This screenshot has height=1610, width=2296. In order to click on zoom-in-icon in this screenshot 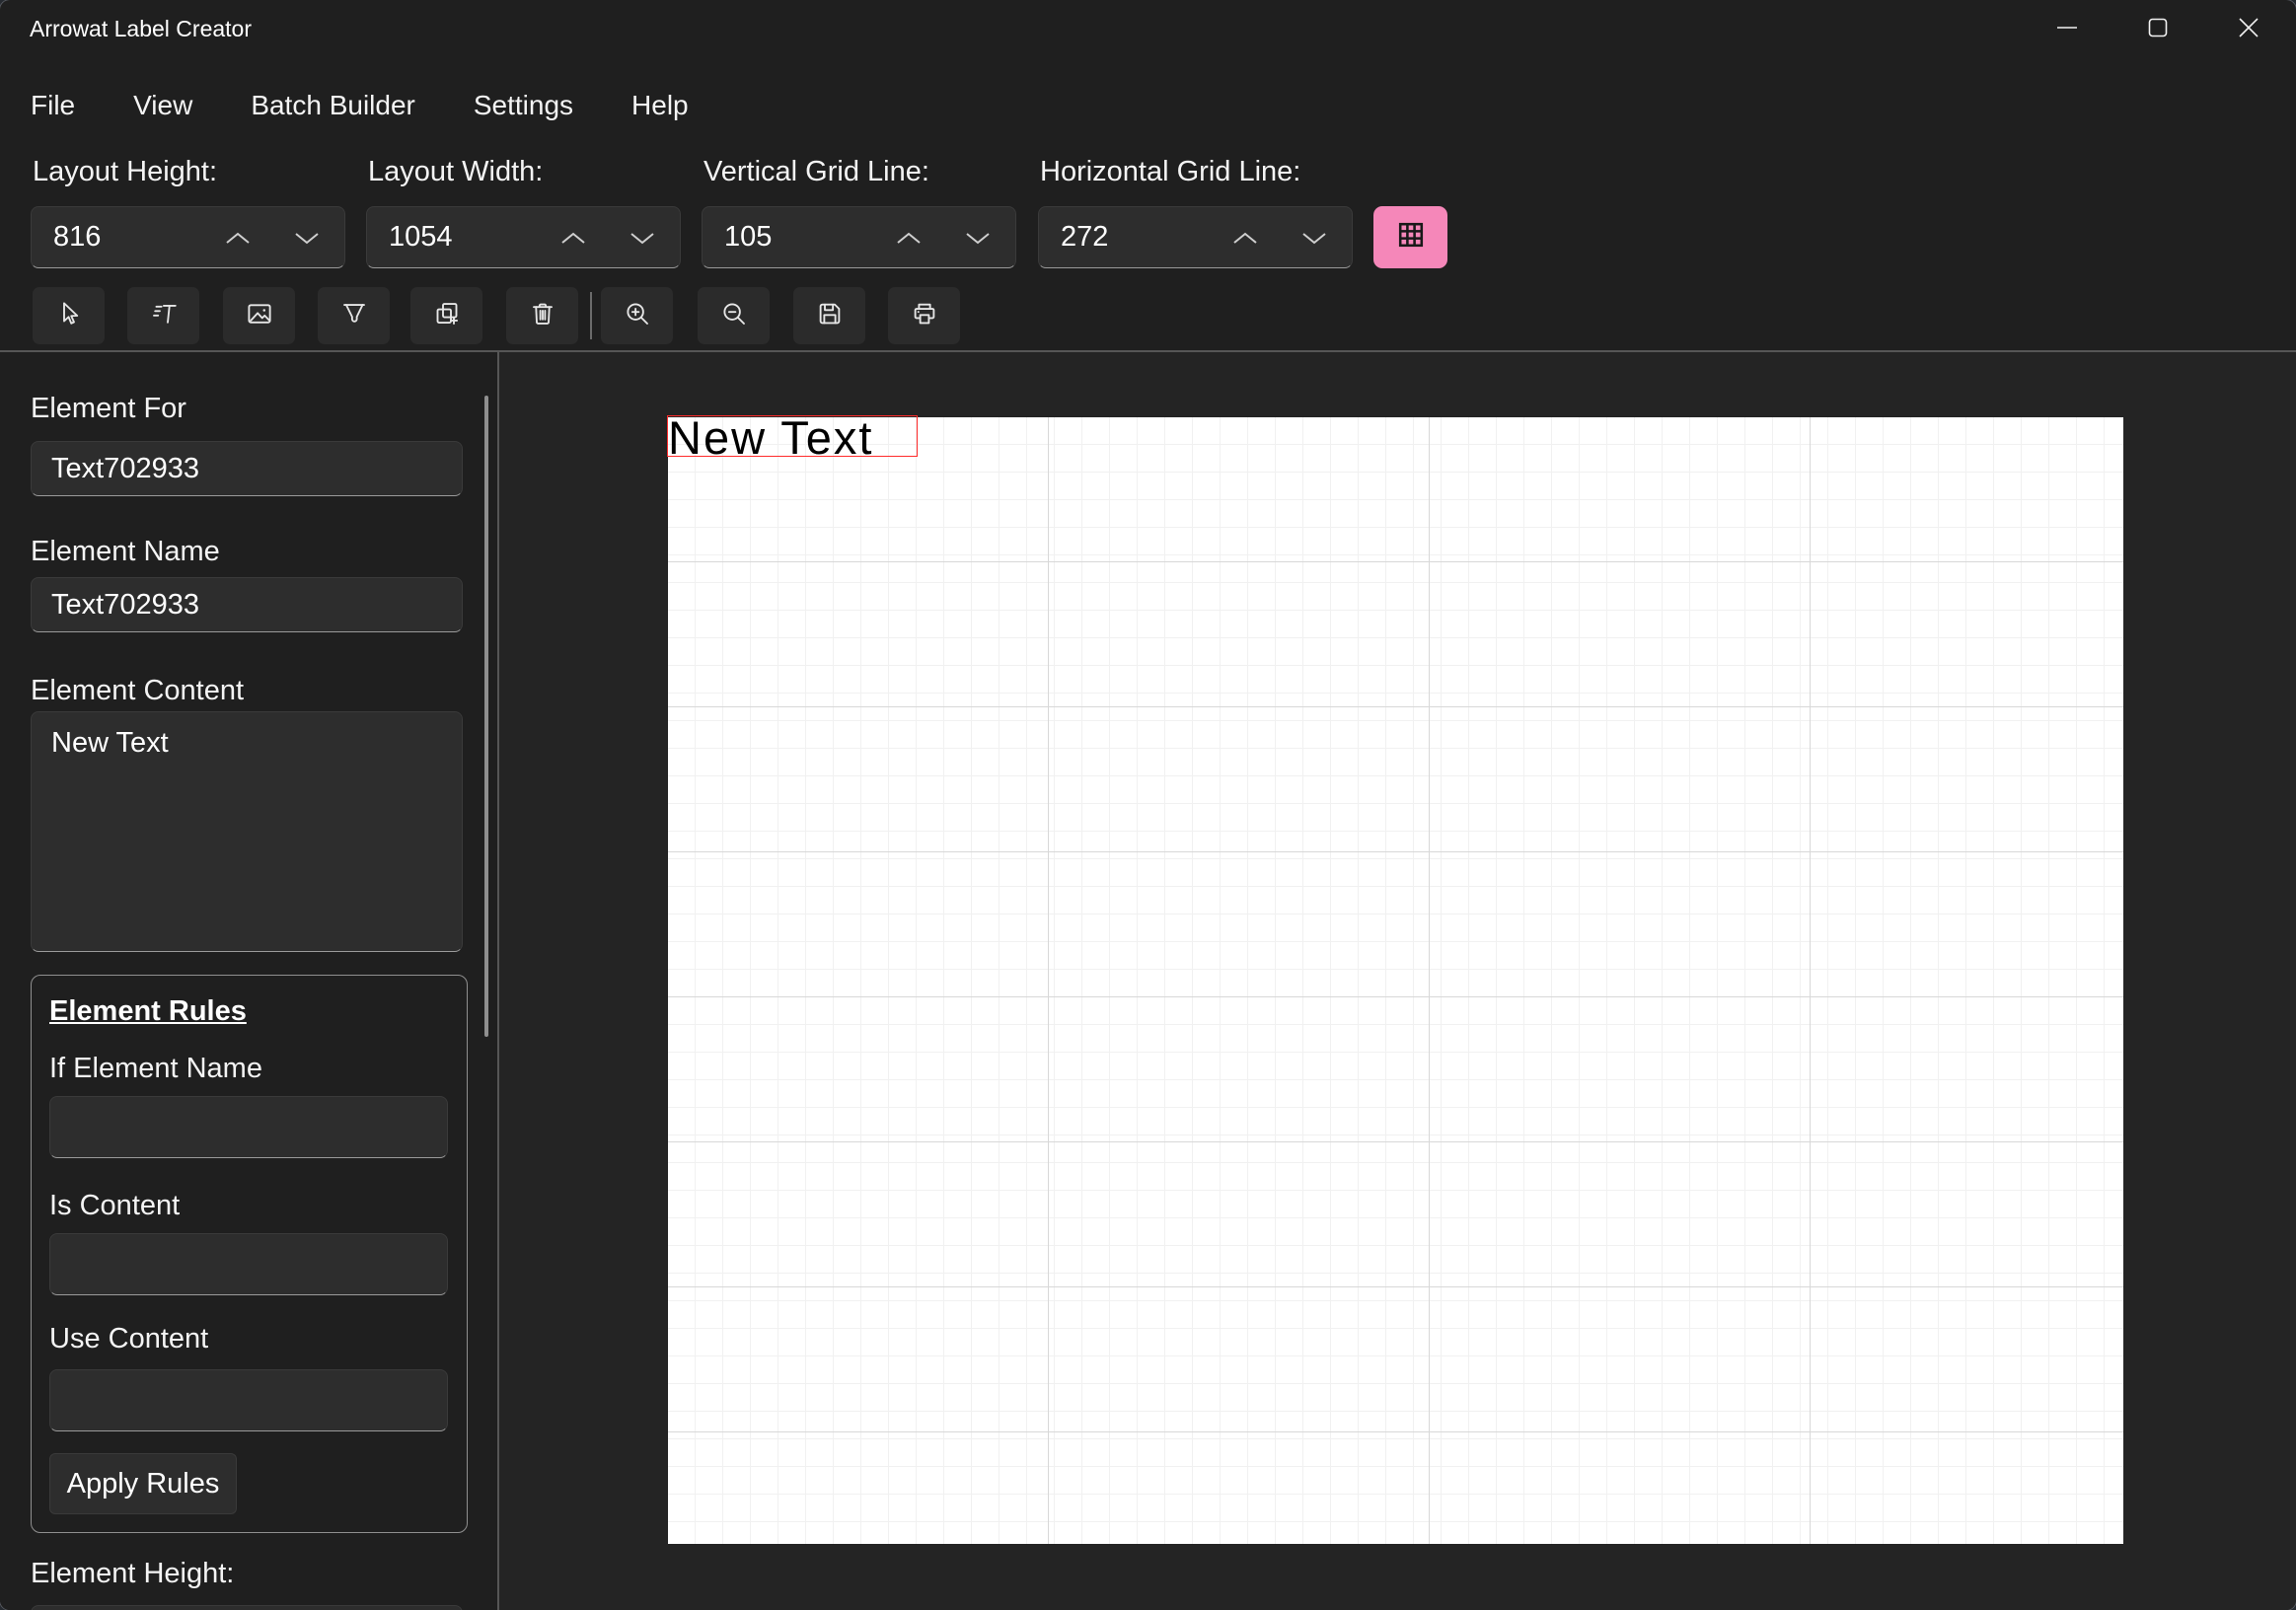, I will do `click(638, 316)`.